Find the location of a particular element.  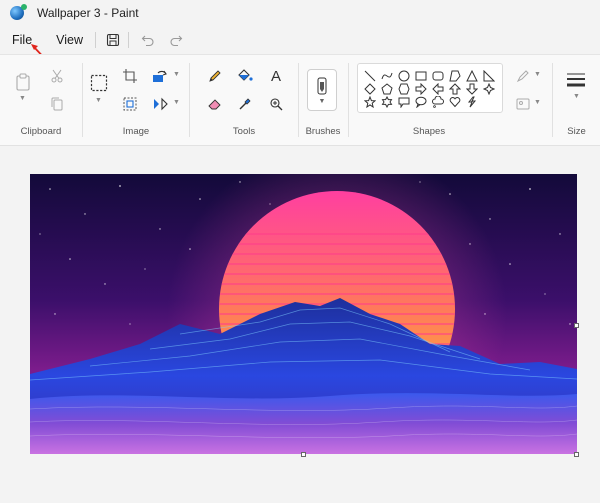

view-menu: View is located at coordinates (69, 40).